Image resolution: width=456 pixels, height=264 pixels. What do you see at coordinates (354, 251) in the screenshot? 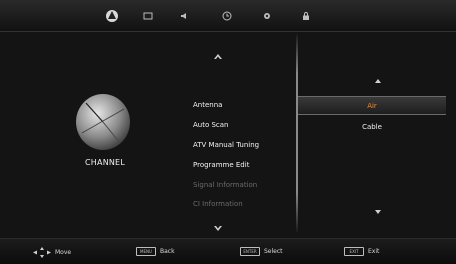
I see `exit-key-icon: EXIT` at bounding box center [354, 251].